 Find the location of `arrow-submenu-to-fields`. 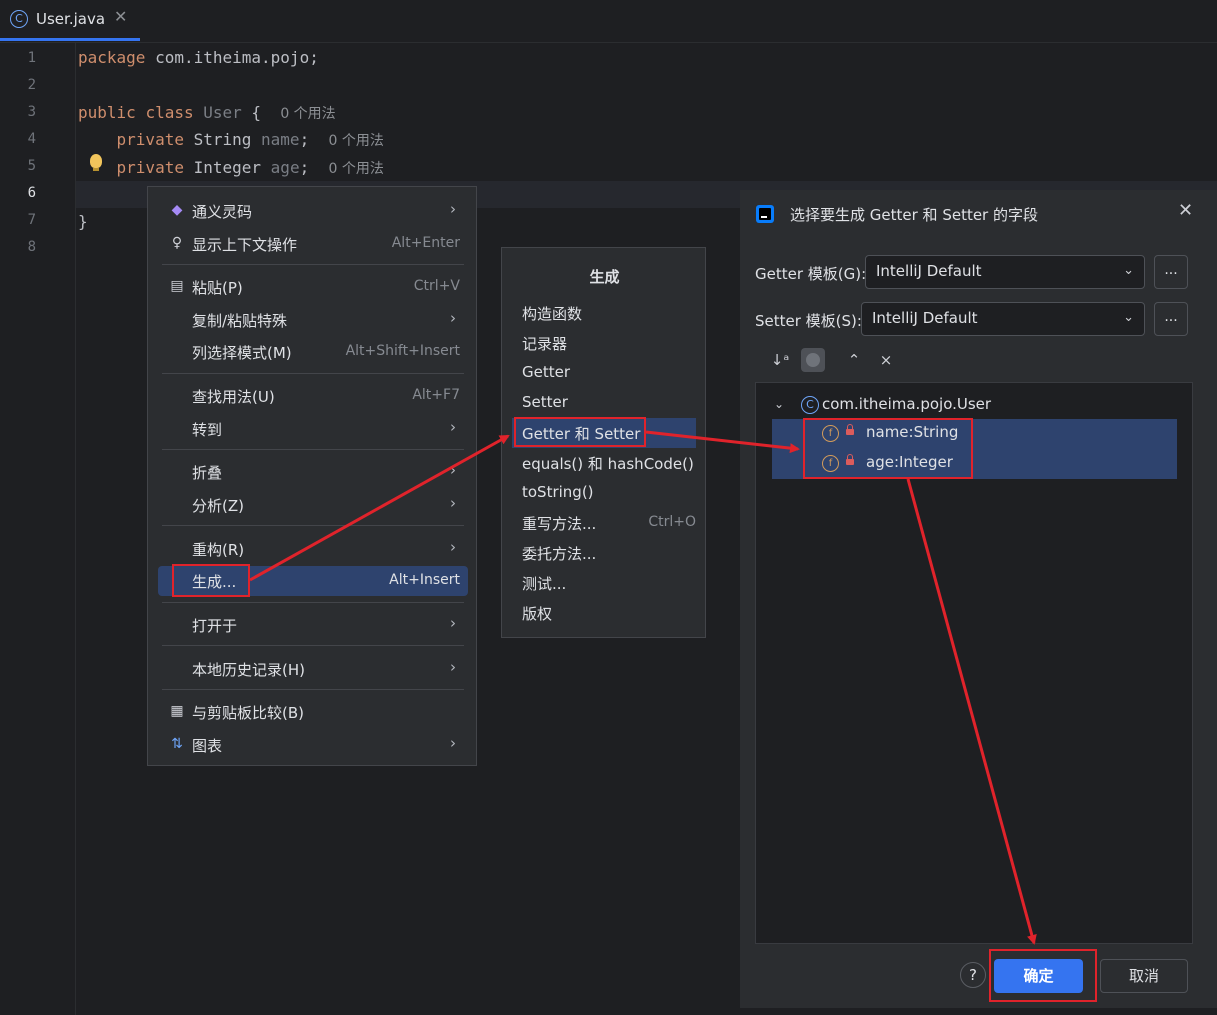

arrow-submenu-to-fields is located at coordinates (722, 442).